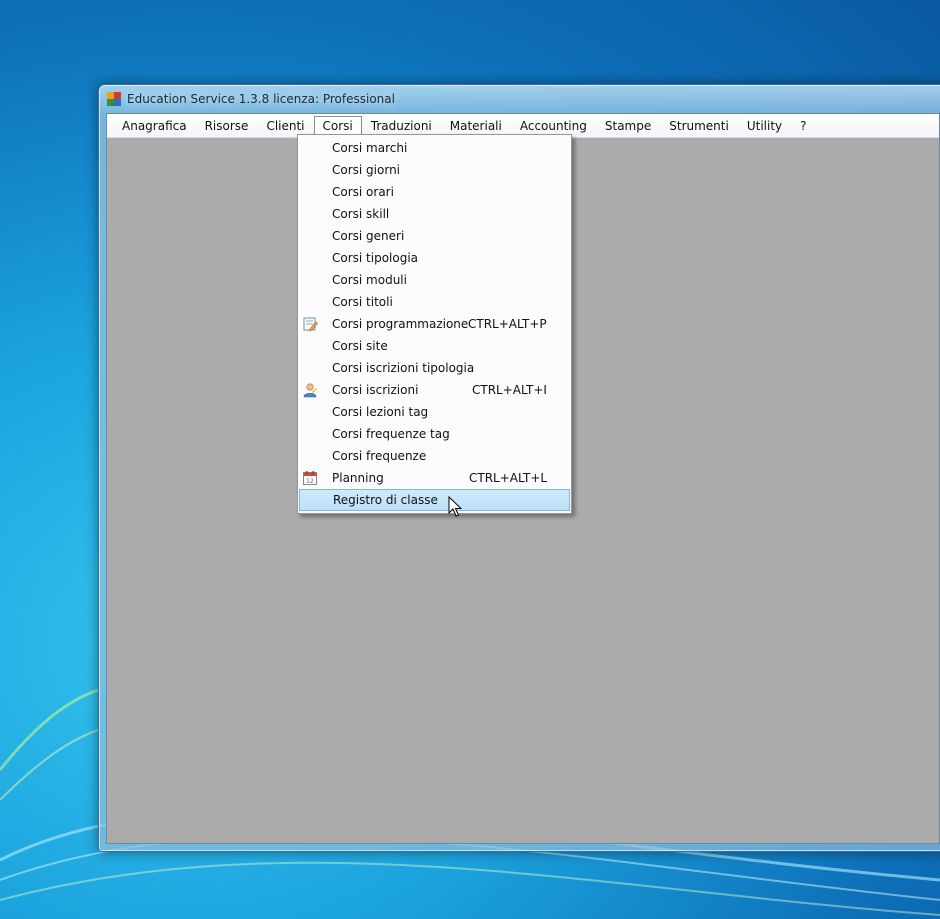  I want to click on edit-document-icon, so click(310, 324).